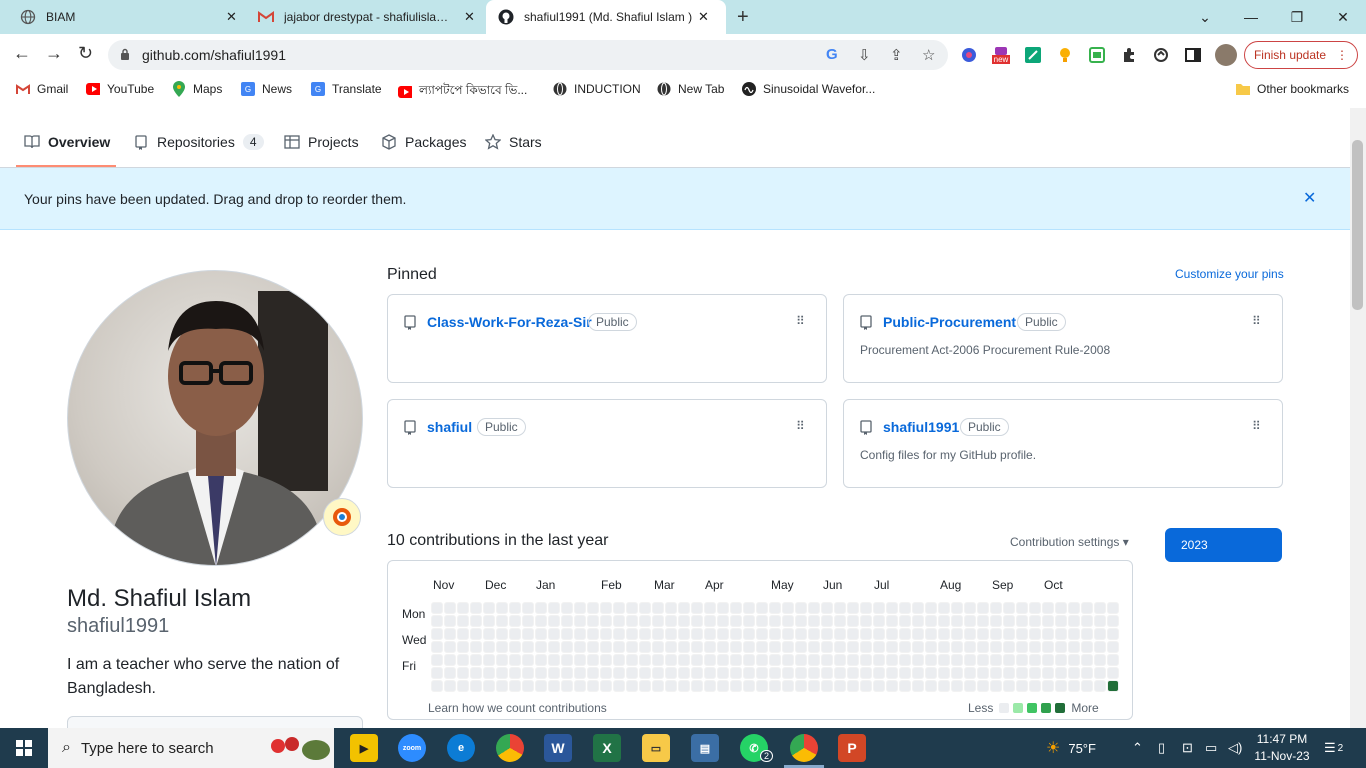  What do you see at coordinates (198, 142) in the screenshot?
I see `tab-repositories: Repositories 4` at bounding box center [198, 142].